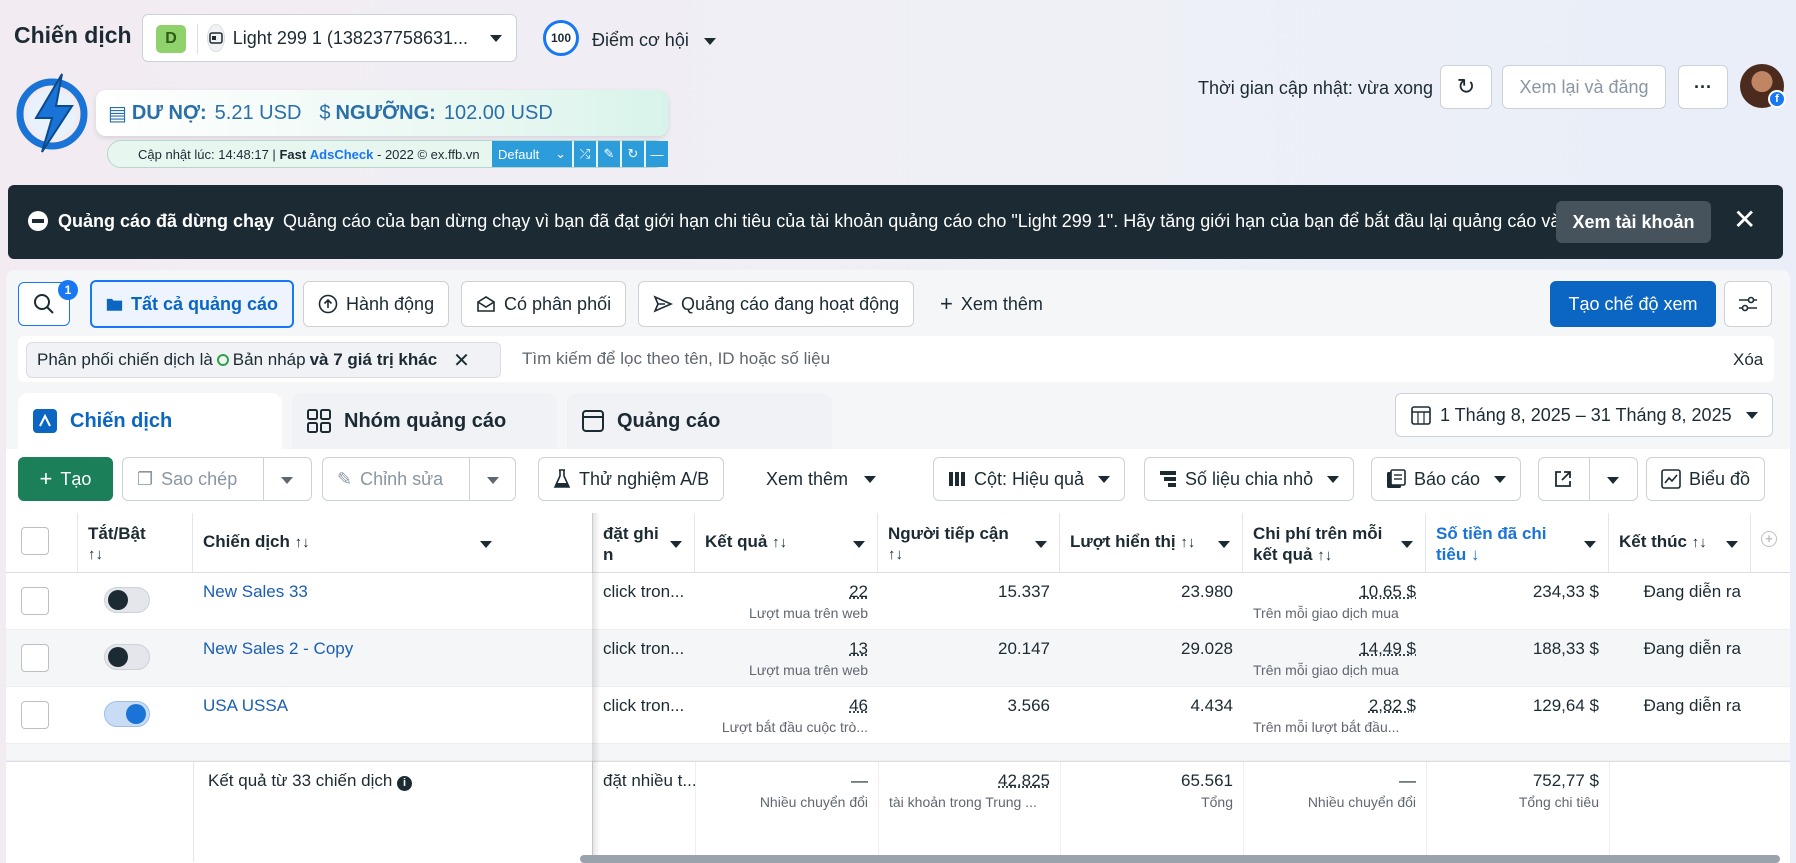 This screenshot has width=1796, height=863. What do you see at coordinates (1151, 543) in the screenshot?
I see `header-impressions: Lượt hiển thị ↑↓` at bounding box center [1151, 543].